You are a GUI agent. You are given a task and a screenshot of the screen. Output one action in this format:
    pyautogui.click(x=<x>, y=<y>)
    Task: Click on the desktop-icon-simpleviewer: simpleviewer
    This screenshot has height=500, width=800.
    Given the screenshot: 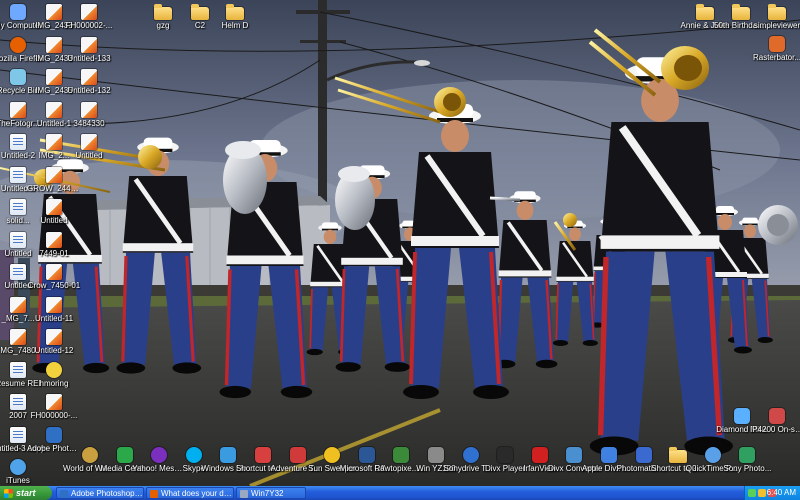 What is the action you would take?
    pyautogui.click(x=775, y=17)
    